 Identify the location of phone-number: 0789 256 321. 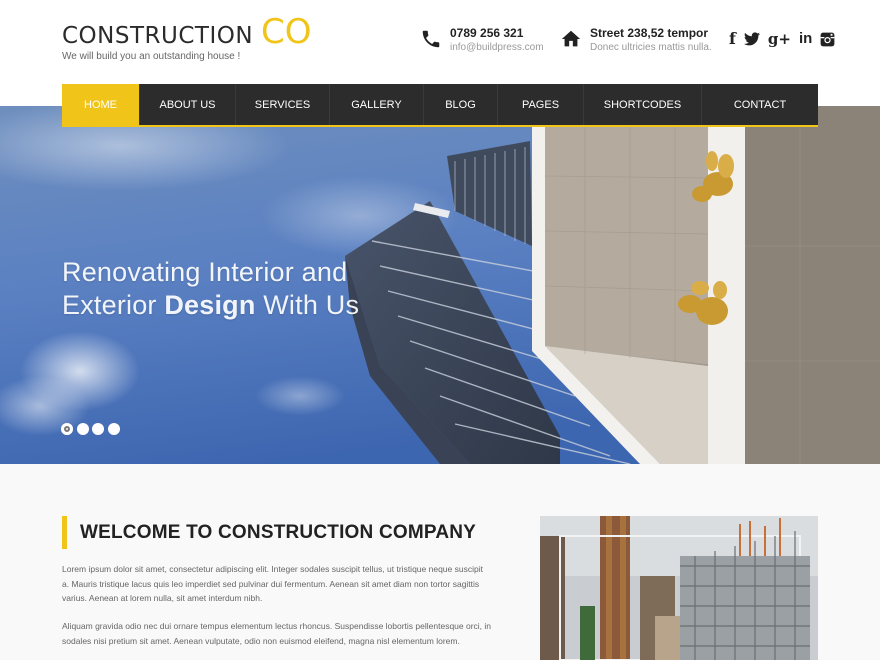
(487, 33).